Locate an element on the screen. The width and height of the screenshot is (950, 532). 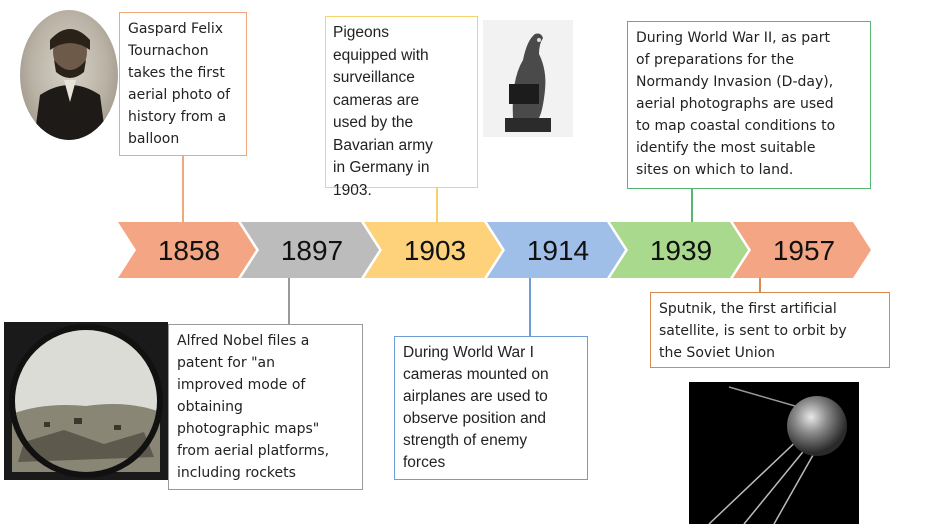
chevron-1903: 1903 is located at coordinates (433, 250).